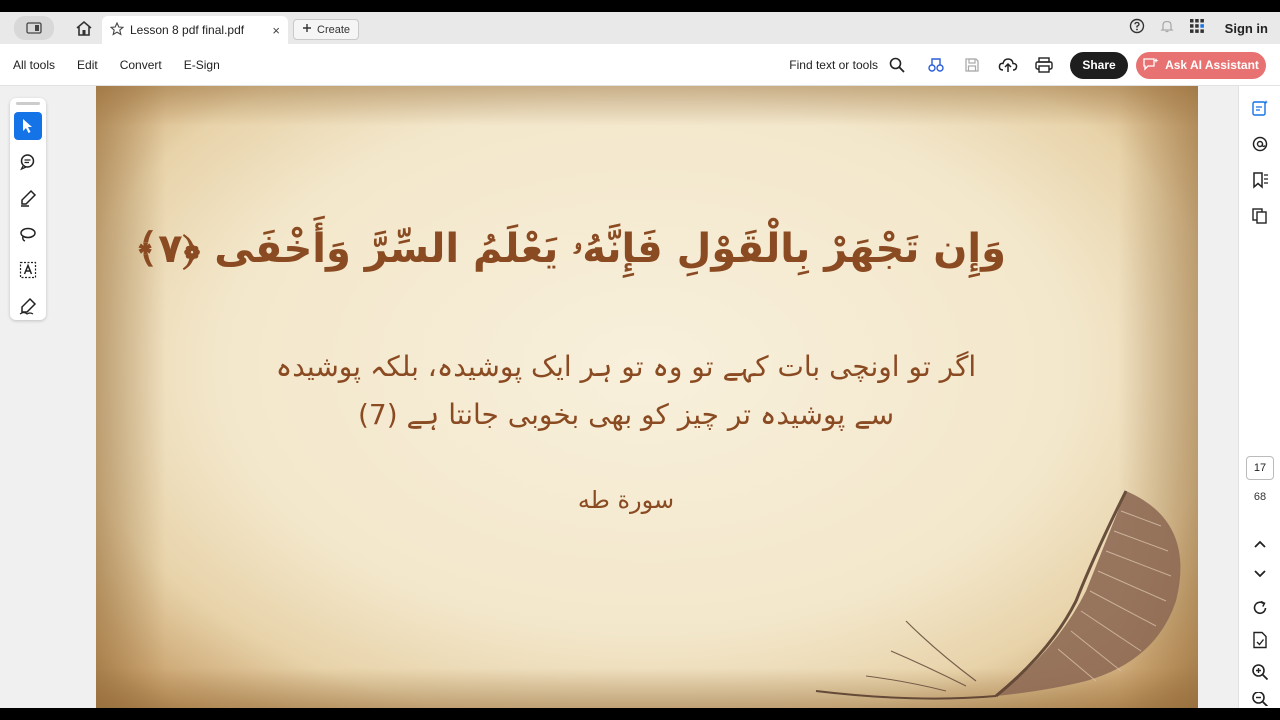  Describe the element at coordinates (87, 65) in the screenshot. I see `menu-edit: Edit` at that location.